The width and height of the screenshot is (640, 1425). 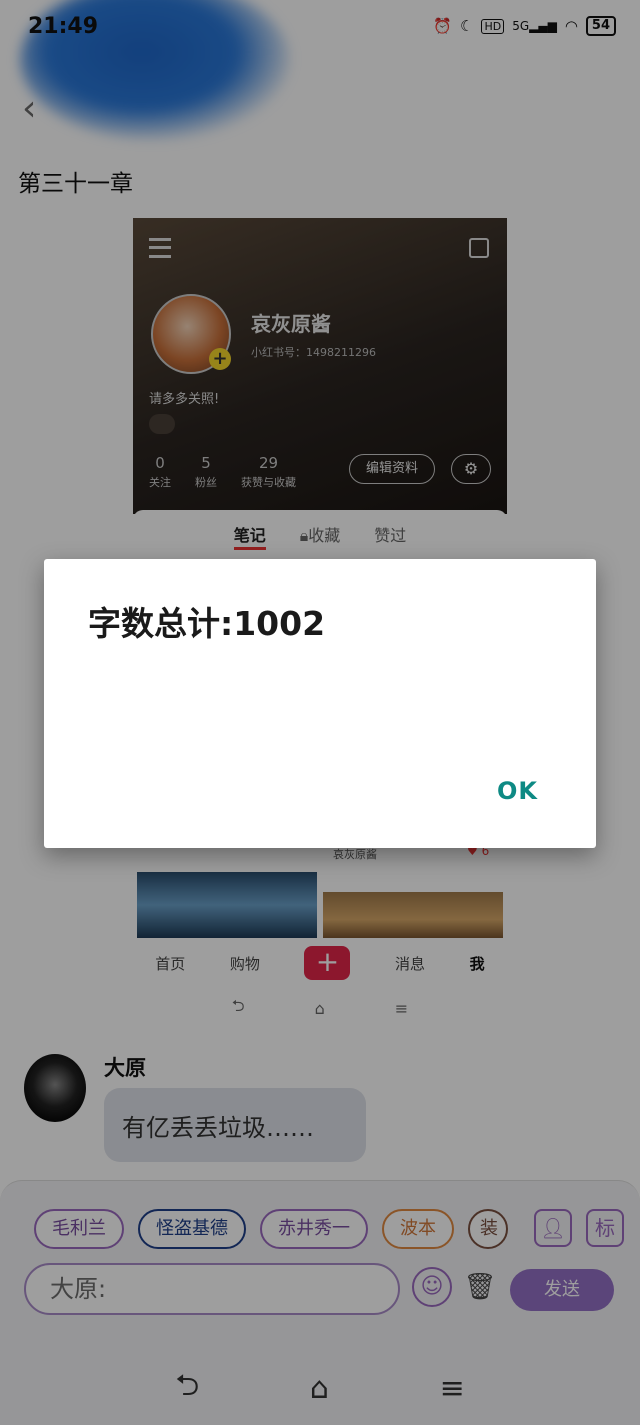 I want to click on dialog-message: 字数总计:1002, so click(x=207, y=623).